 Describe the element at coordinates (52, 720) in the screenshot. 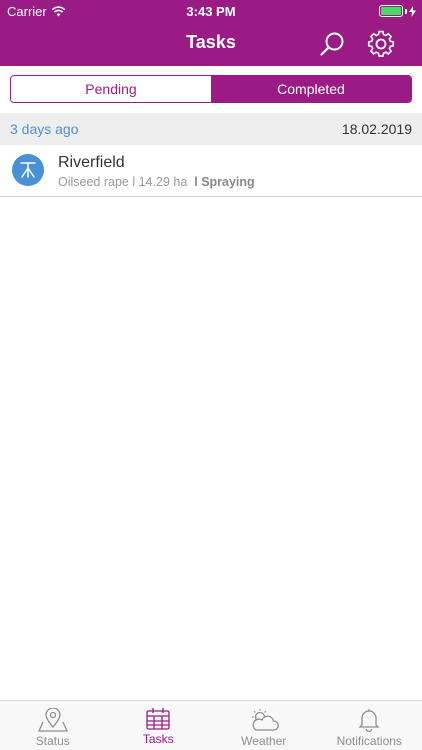

I see `map-pin-icon` at that location.